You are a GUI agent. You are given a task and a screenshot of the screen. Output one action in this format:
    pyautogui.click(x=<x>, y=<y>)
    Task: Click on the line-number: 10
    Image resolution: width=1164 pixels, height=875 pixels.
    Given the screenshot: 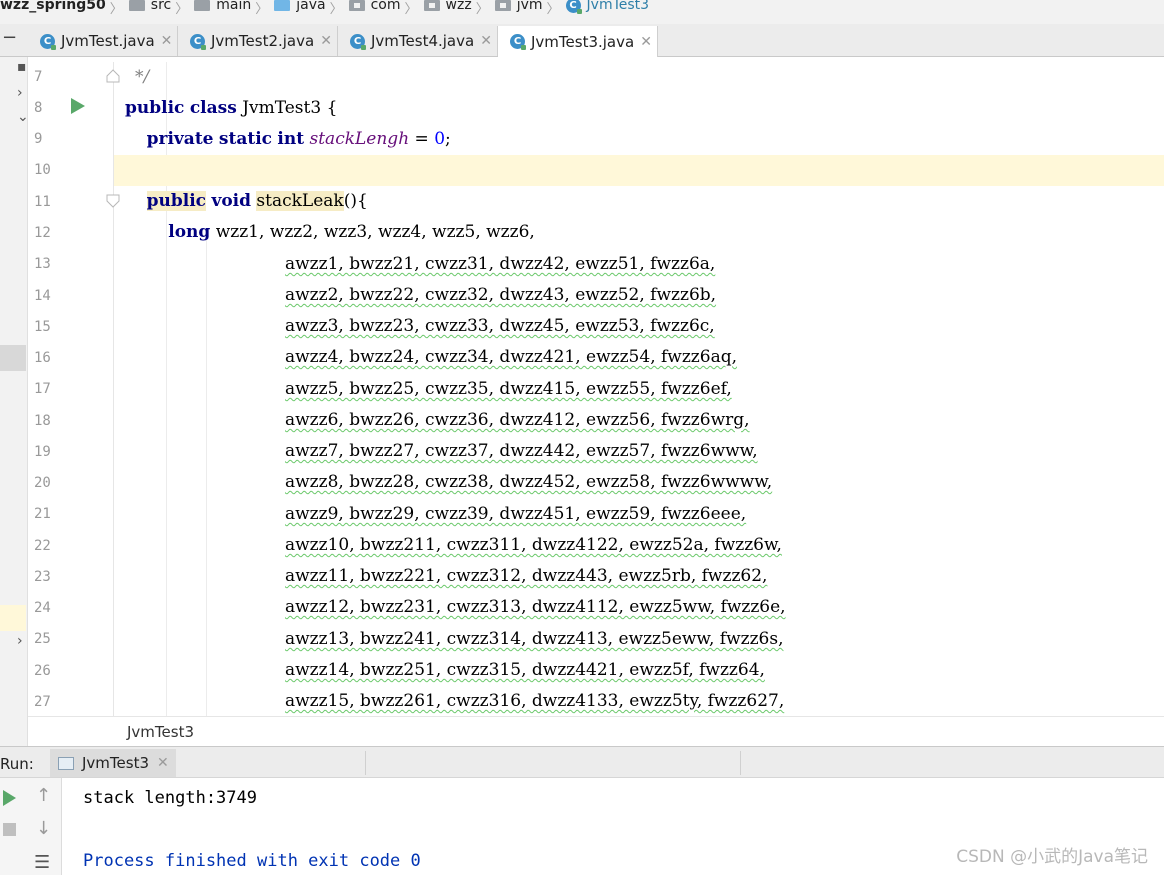 What is the action you would take?
    pyautogui.click(x=42, y=170)
    